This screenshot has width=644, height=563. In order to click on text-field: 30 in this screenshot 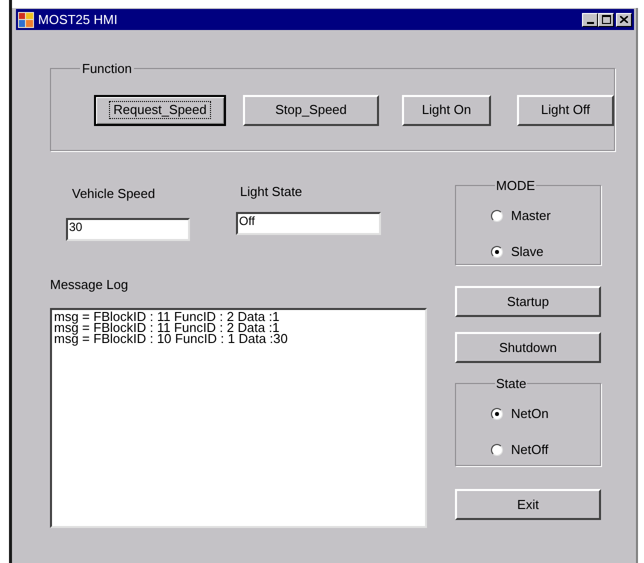, I will do `click(128, 229)`.